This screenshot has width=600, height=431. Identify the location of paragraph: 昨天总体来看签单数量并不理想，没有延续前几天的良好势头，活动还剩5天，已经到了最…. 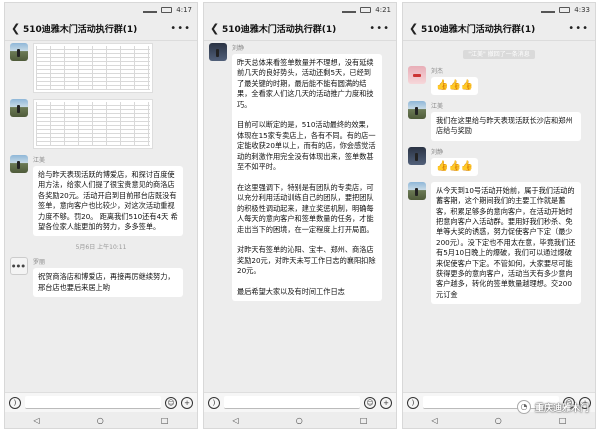
(305, 83).